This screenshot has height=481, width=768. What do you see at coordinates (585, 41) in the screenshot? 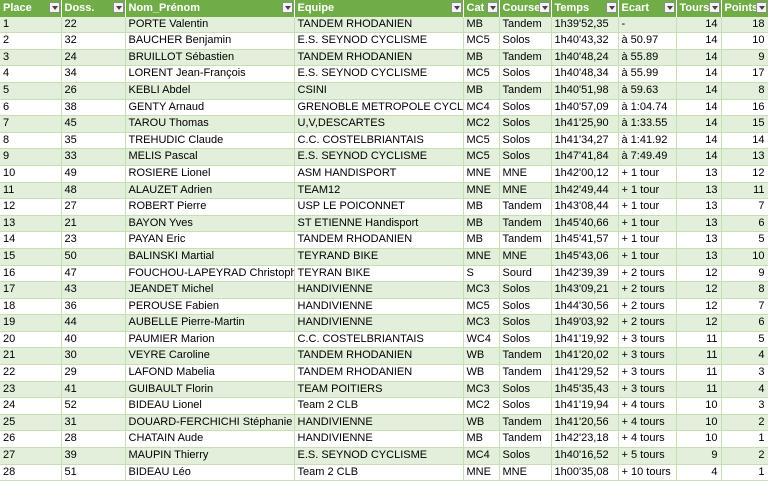
I see `cell-temps: 1h40'43,32` at bounding box center [585, 41].